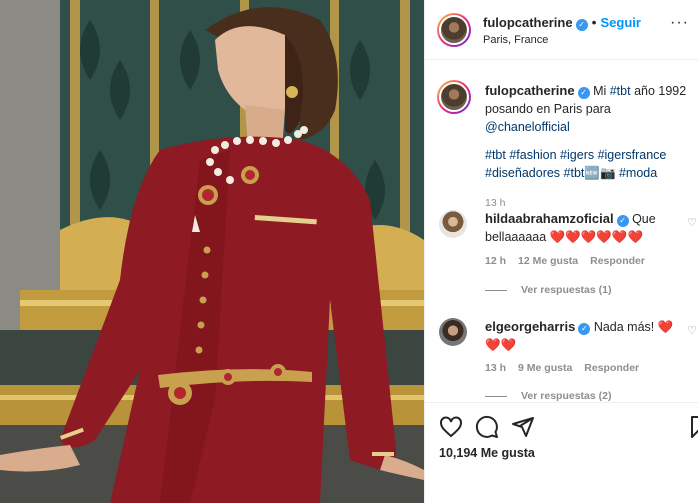  Describe the element at coordinates (527, 127) in the screenshot. I see `caption-mention: @chanelofficial` at that location.